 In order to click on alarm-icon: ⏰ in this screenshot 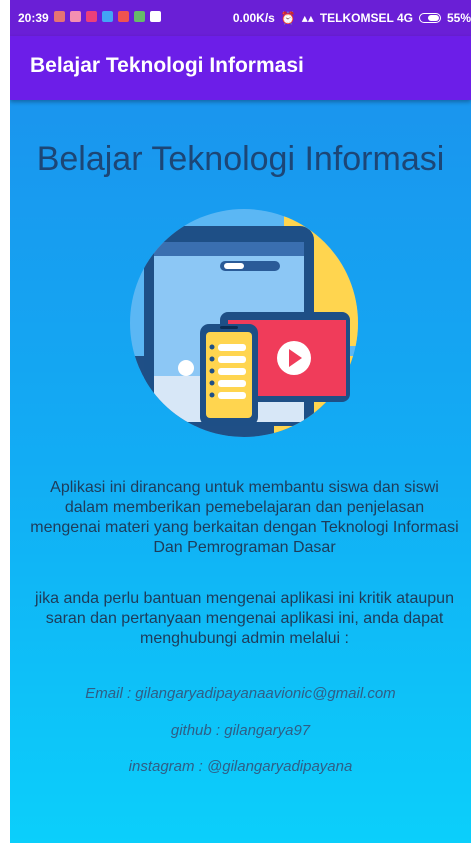, I will do `click(288, 18)`.